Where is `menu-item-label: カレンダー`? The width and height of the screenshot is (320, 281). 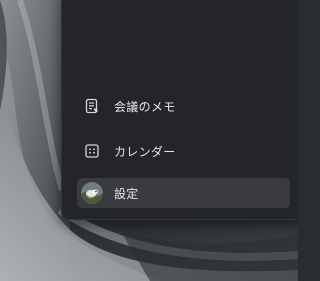 menu-item-label: カレンダー is located at coordinates (145, 151).